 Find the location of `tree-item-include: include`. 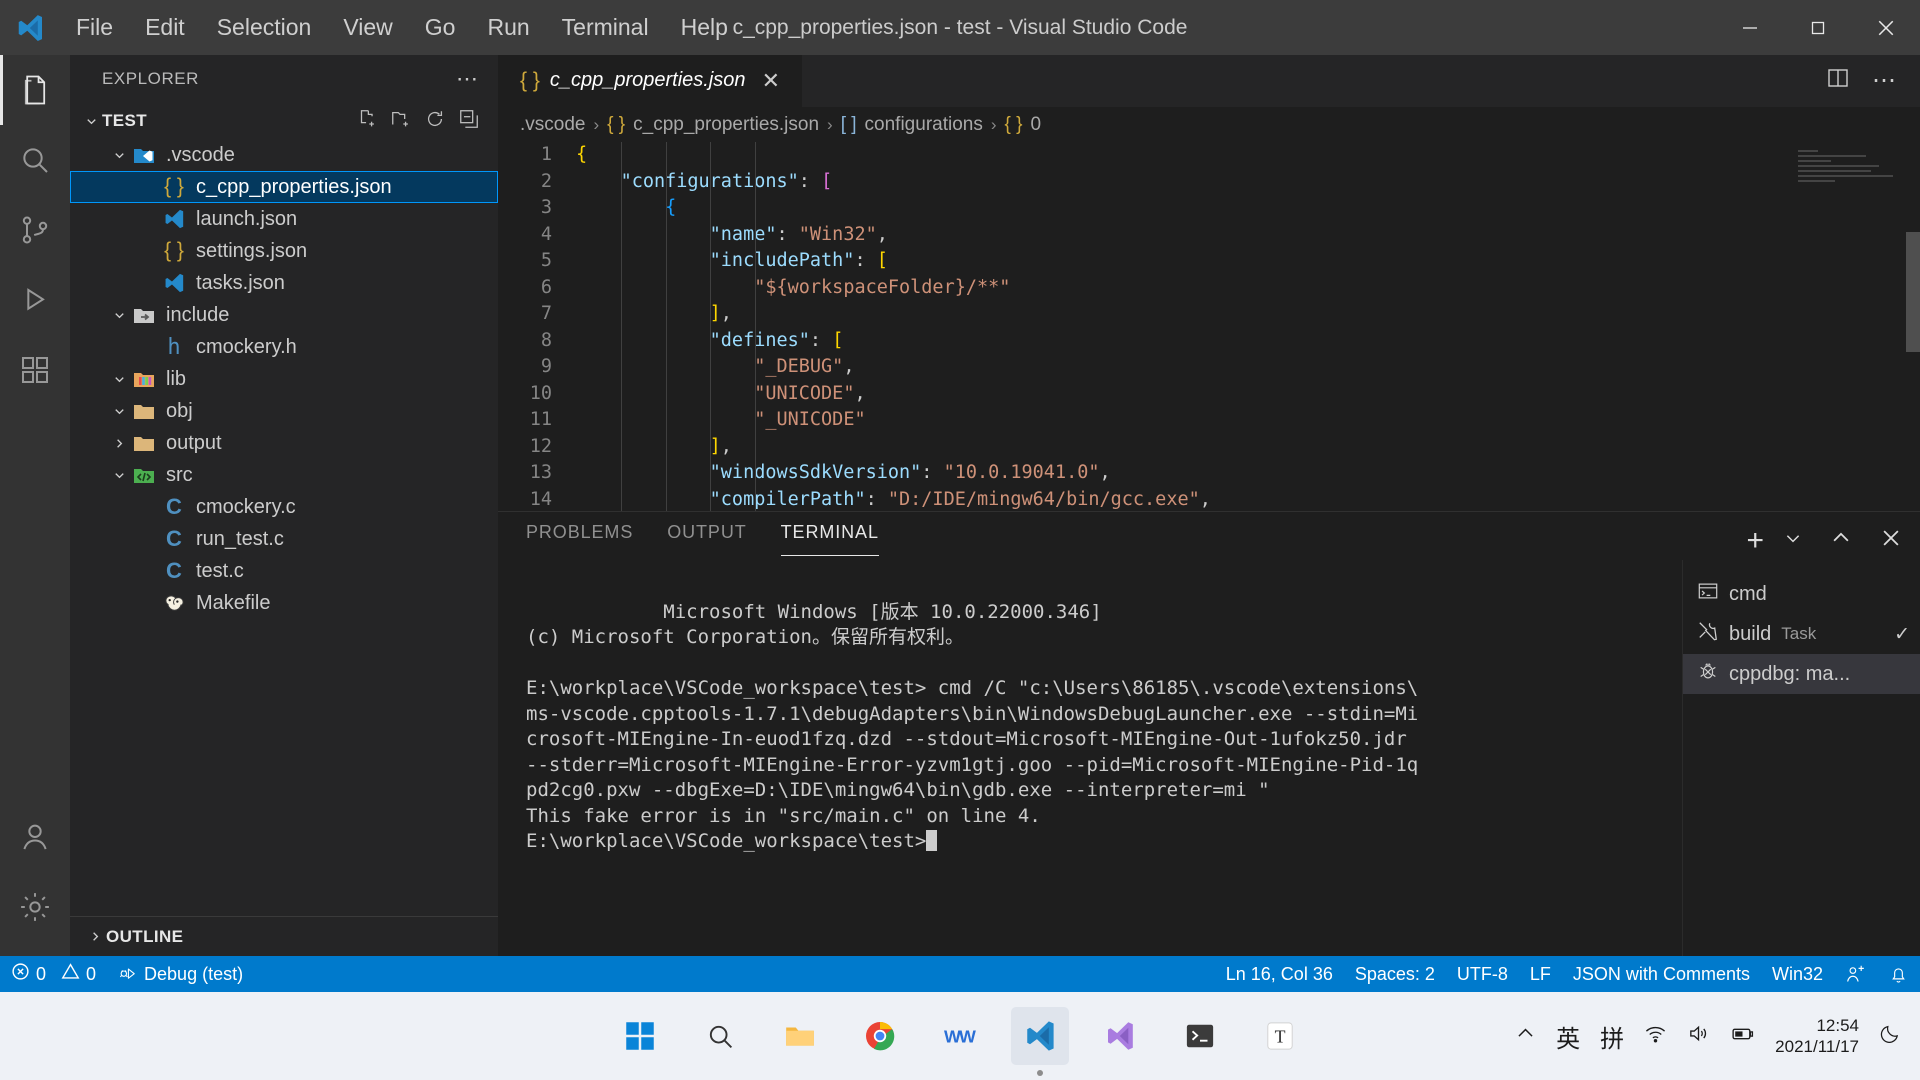

tree-item-include: include is located at coordinates (284, 315).